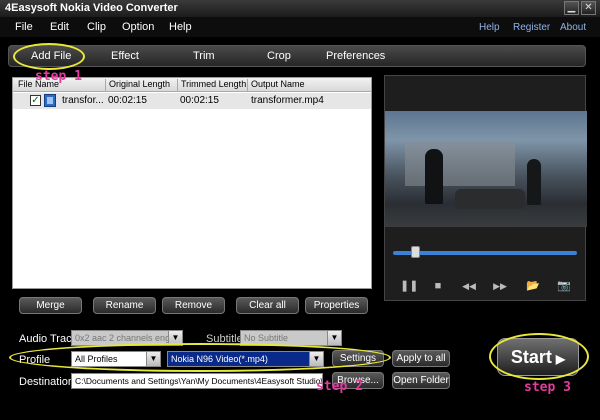  I want to click on about-link: About, so click(573, 27).